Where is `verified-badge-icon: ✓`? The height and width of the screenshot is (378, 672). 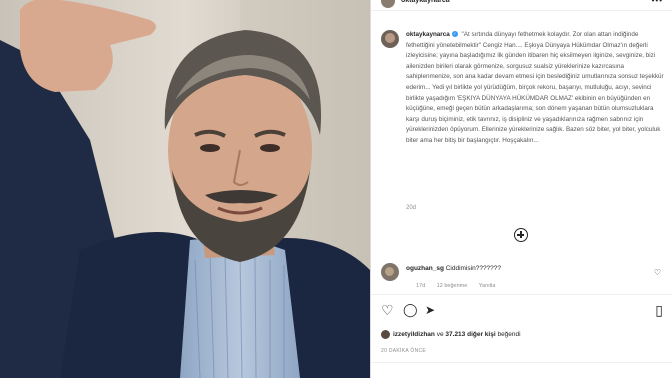
verified-badge-icon: ✓ is located at coordinates (454, 34).